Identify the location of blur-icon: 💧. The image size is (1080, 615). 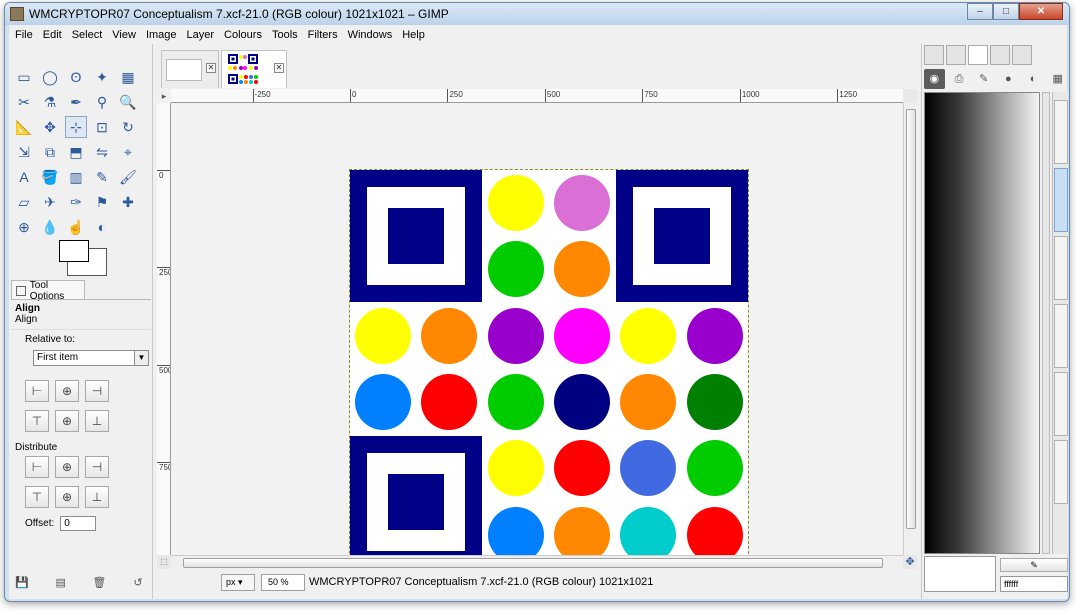
(50, 227).